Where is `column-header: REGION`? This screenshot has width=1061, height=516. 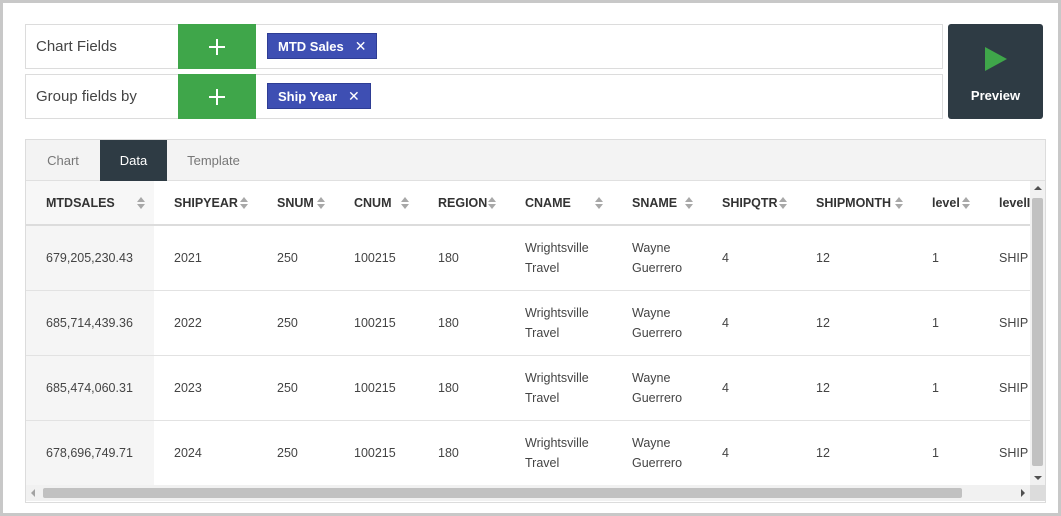
column-header: REGION is located at coordinates (461, 203).